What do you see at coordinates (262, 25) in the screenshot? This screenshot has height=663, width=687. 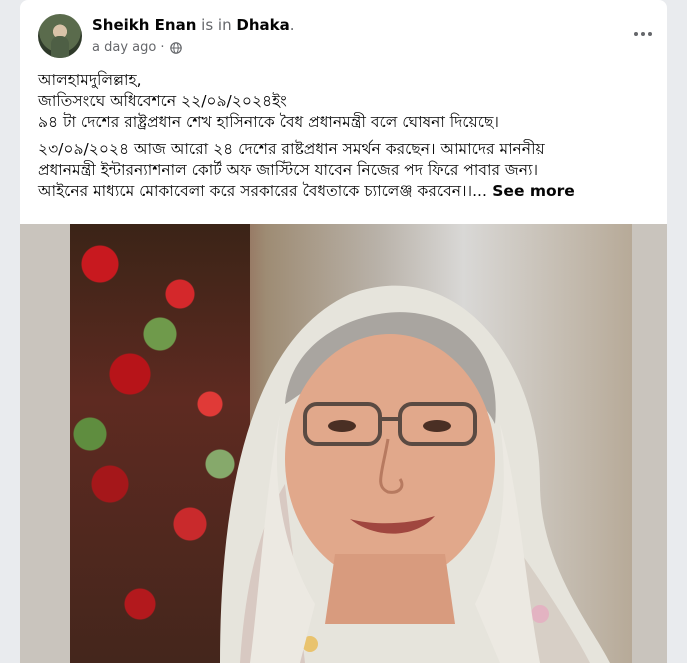 I see `location-link: Dhaka` at bounding box center [262, 25].